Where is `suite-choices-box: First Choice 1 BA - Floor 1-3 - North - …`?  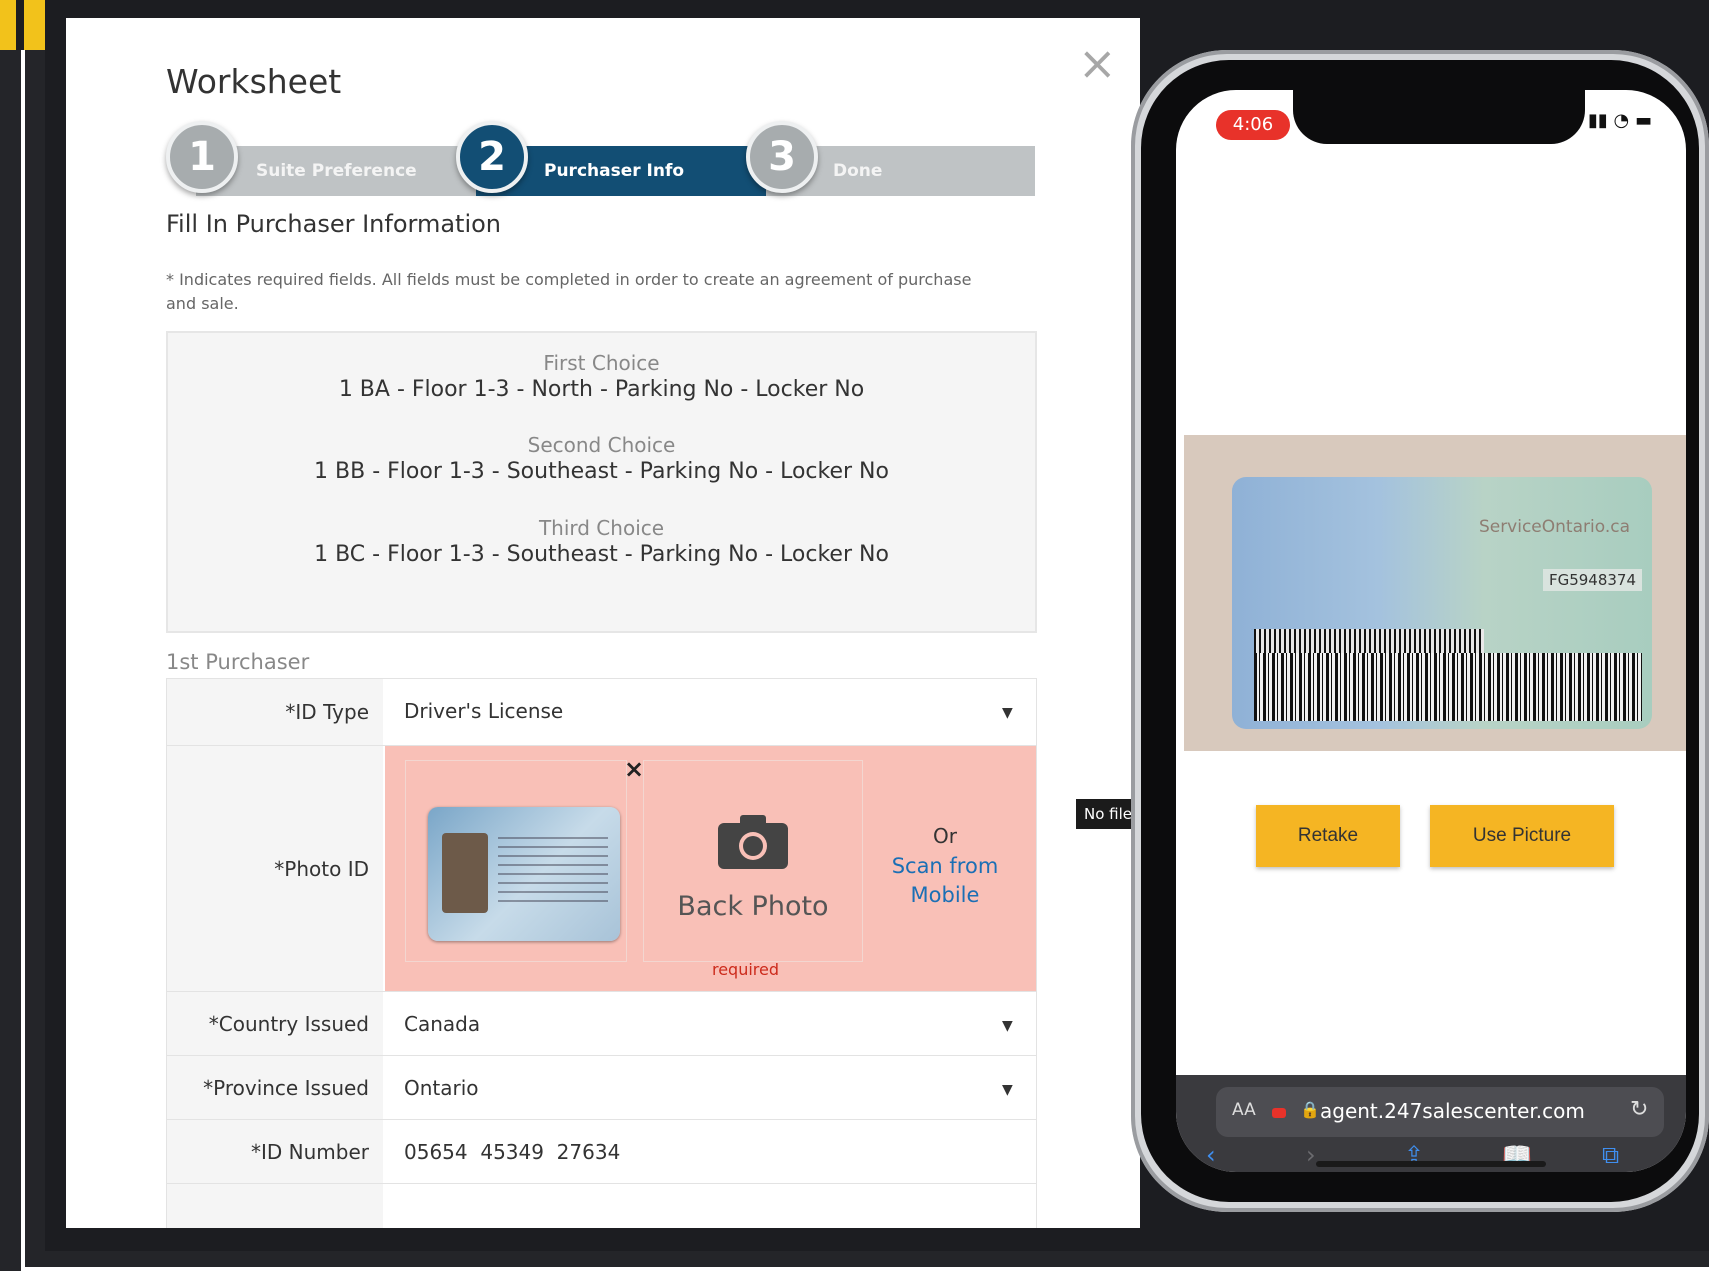
suite-choices-box: First Choice 1 BA - Floor 1-3 - North - … is located at coordinates (601, 482).